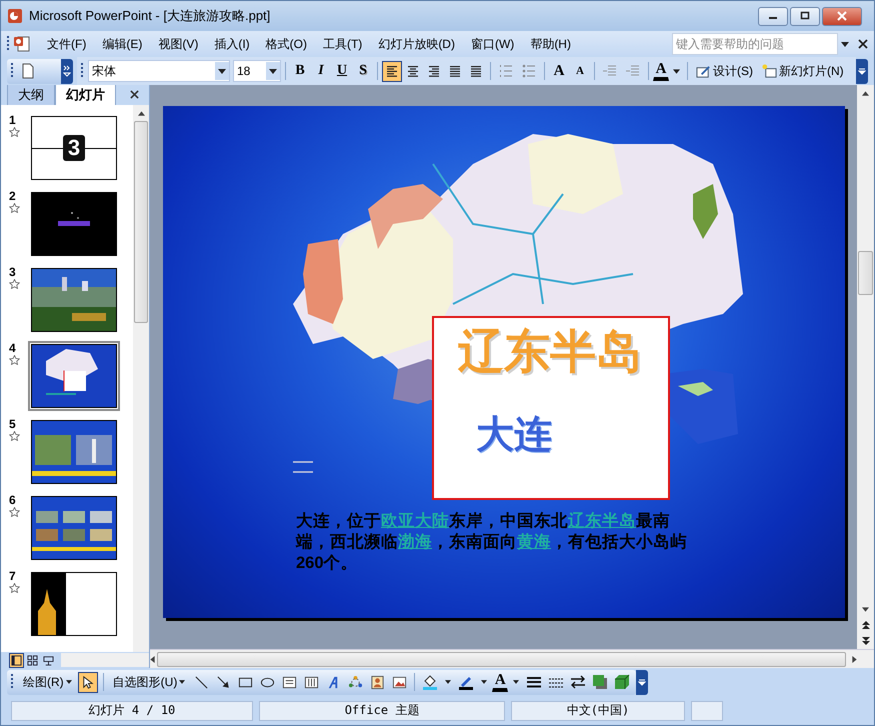  What do you see at coordinates (122, 44) in the screenshot?
I see `menu-item: 编辑(E)` at bounding box center [122, 44].